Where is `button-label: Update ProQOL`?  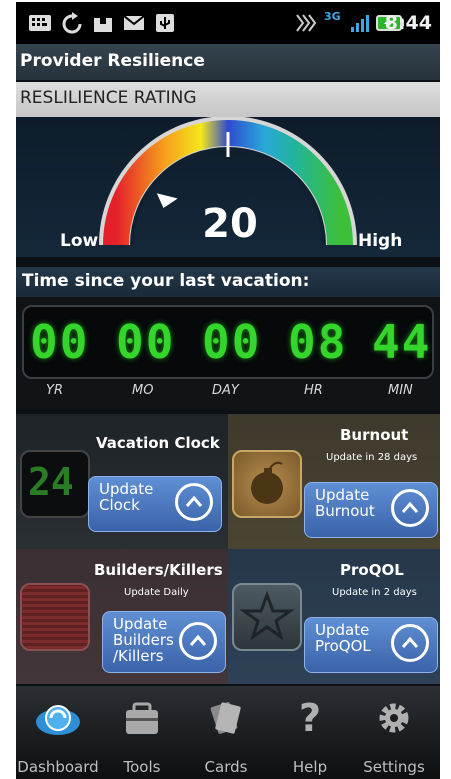 button-label: Update ProQOL is located at coordinates (343, 638).